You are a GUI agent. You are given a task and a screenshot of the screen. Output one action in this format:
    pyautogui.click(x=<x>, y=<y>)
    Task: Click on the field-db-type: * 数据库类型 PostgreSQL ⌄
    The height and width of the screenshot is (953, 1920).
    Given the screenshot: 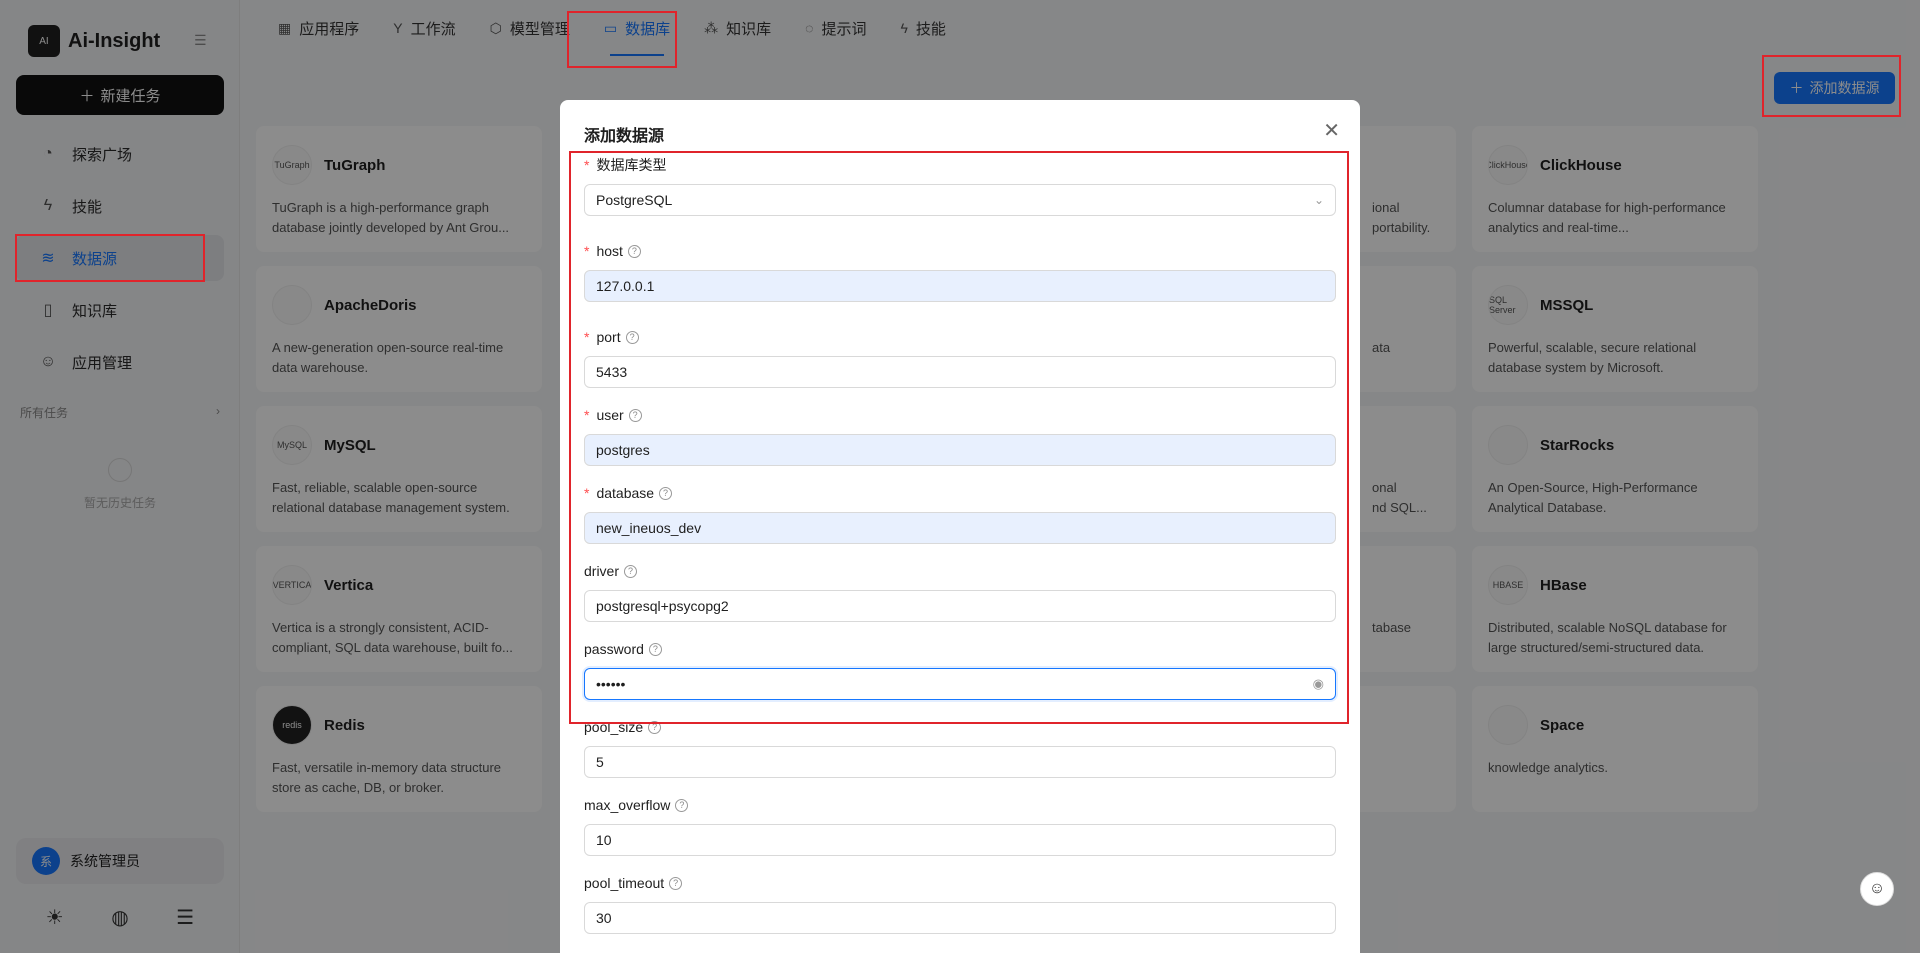 What is the action you would take?
    pyautogui.click(x=960, y=185)
    